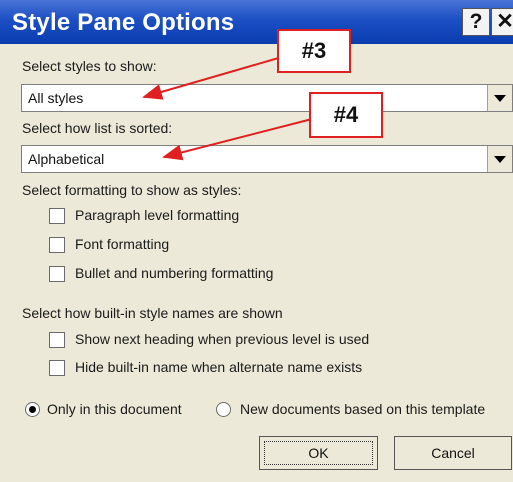 The image size is (513, 482). Describe the element at coordinates (346, 115) in the screenshot. I see `annotation-label-4: #4` at that location.